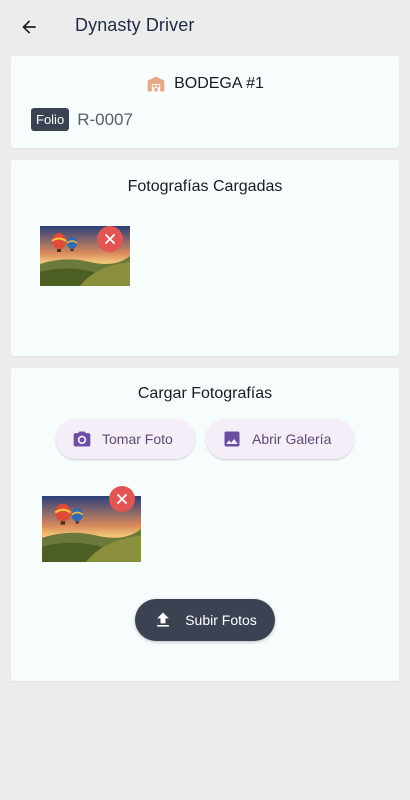 The width and height of the screenshot is (410, 800). What do you see at coordinates (205, 393) in the screenshot?
I see `upload-photos-title: Cargar Fotografías` at bounding box center [205, 393].